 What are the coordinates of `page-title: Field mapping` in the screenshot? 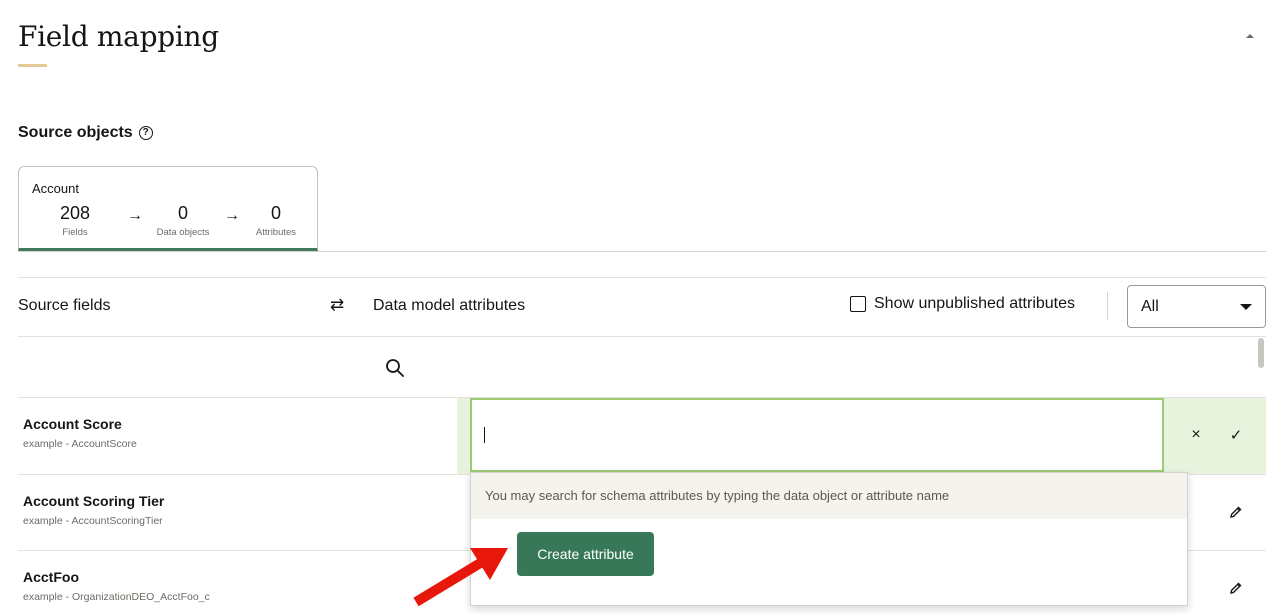 It's located at (118, 36).